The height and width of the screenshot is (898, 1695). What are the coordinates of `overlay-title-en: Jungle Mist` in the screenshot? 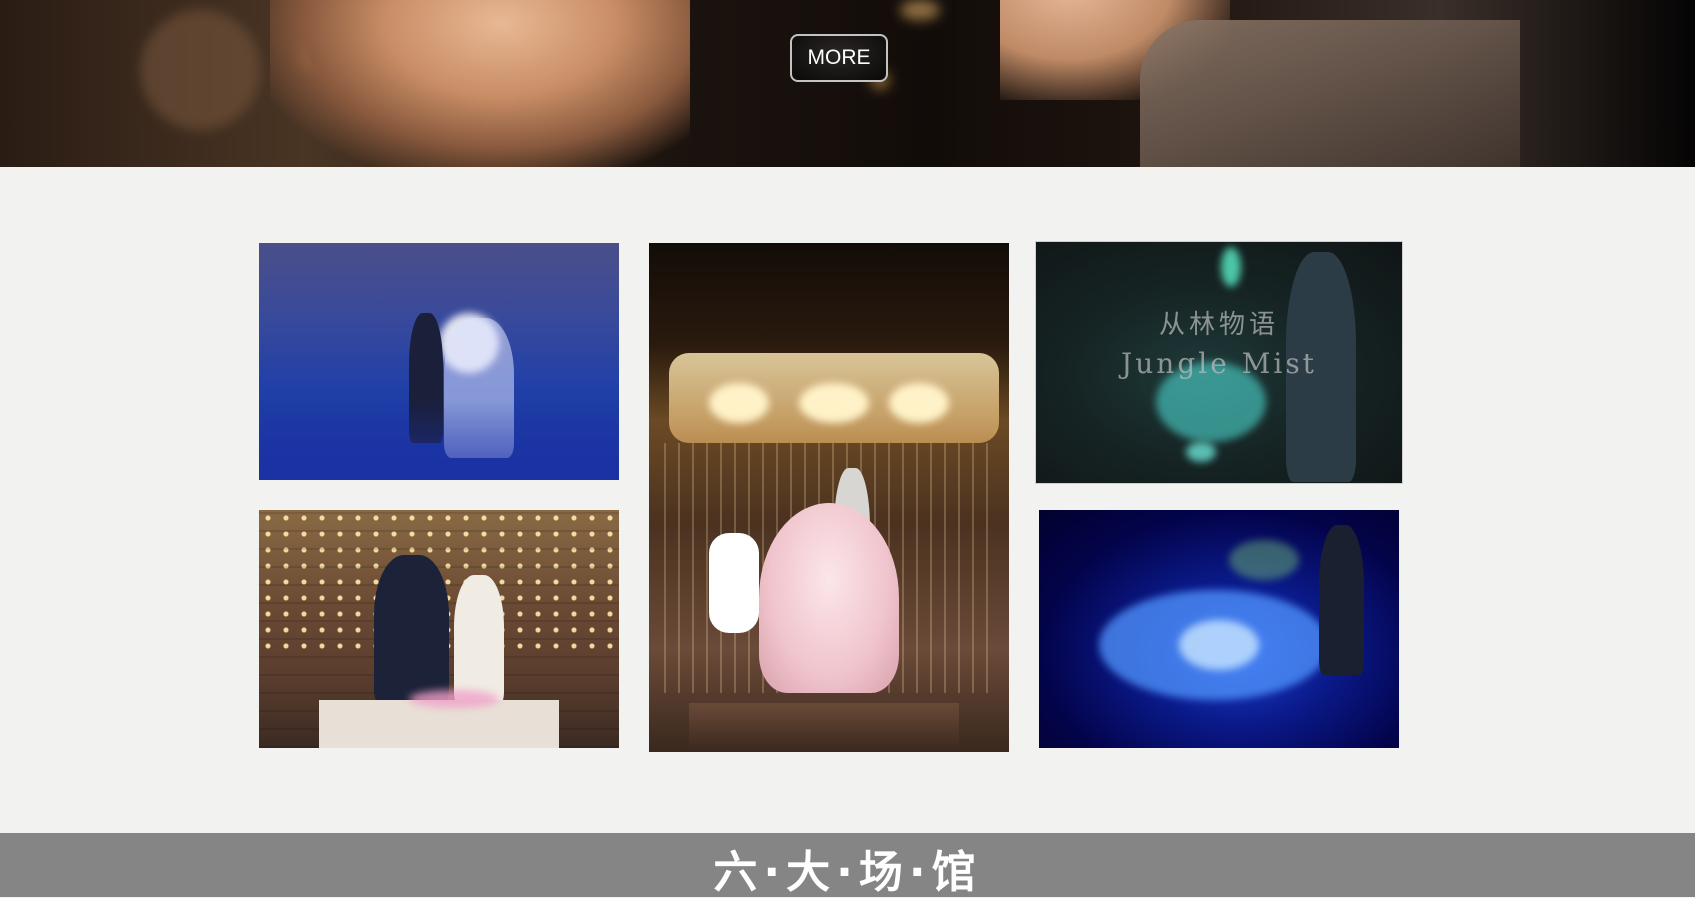 It's located at (1219, 363).